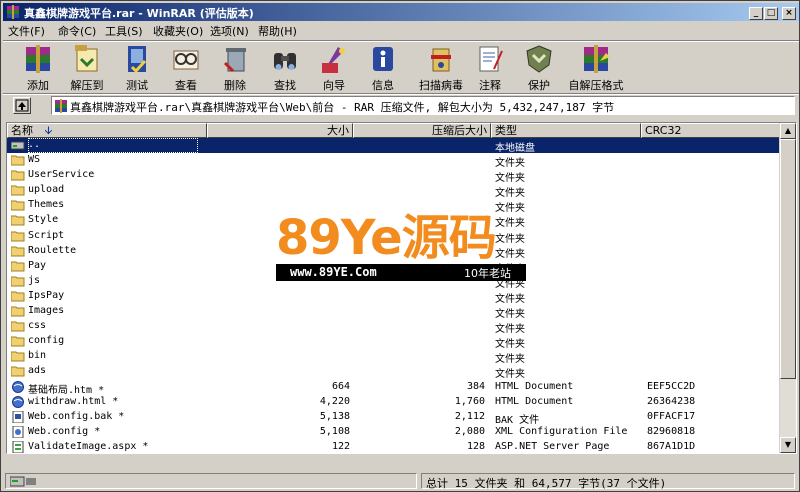  Describe the element at coordinates (469, 416) in the screenshot. I see `file-packed-size: 2,112` at that location.